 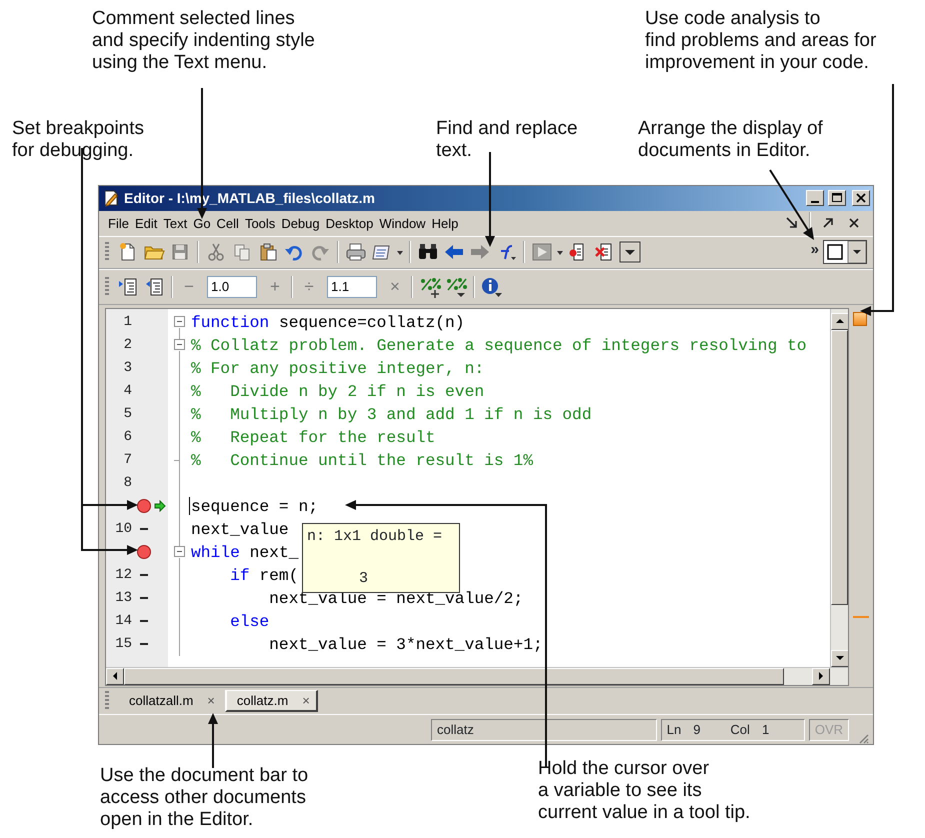 I want to click on scroll-down-button, so click(x=839, y=658).